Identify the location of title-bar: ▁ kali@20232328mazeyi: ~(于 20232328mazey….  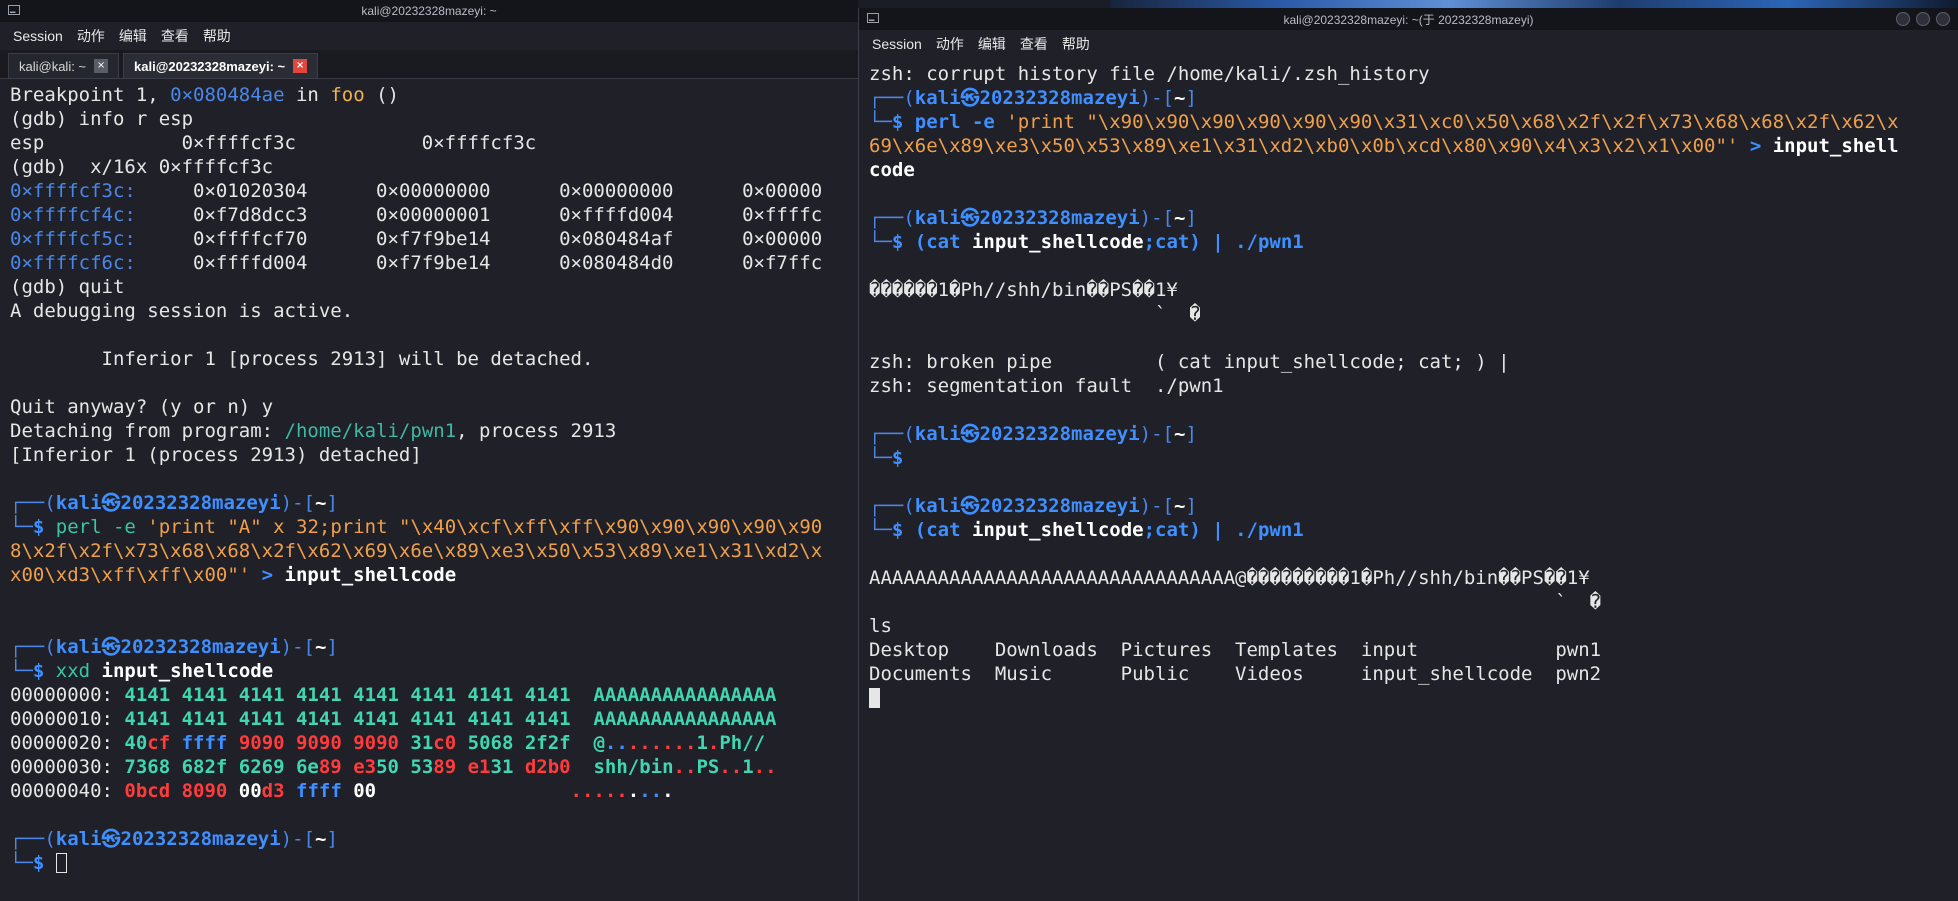
(1408, 19).